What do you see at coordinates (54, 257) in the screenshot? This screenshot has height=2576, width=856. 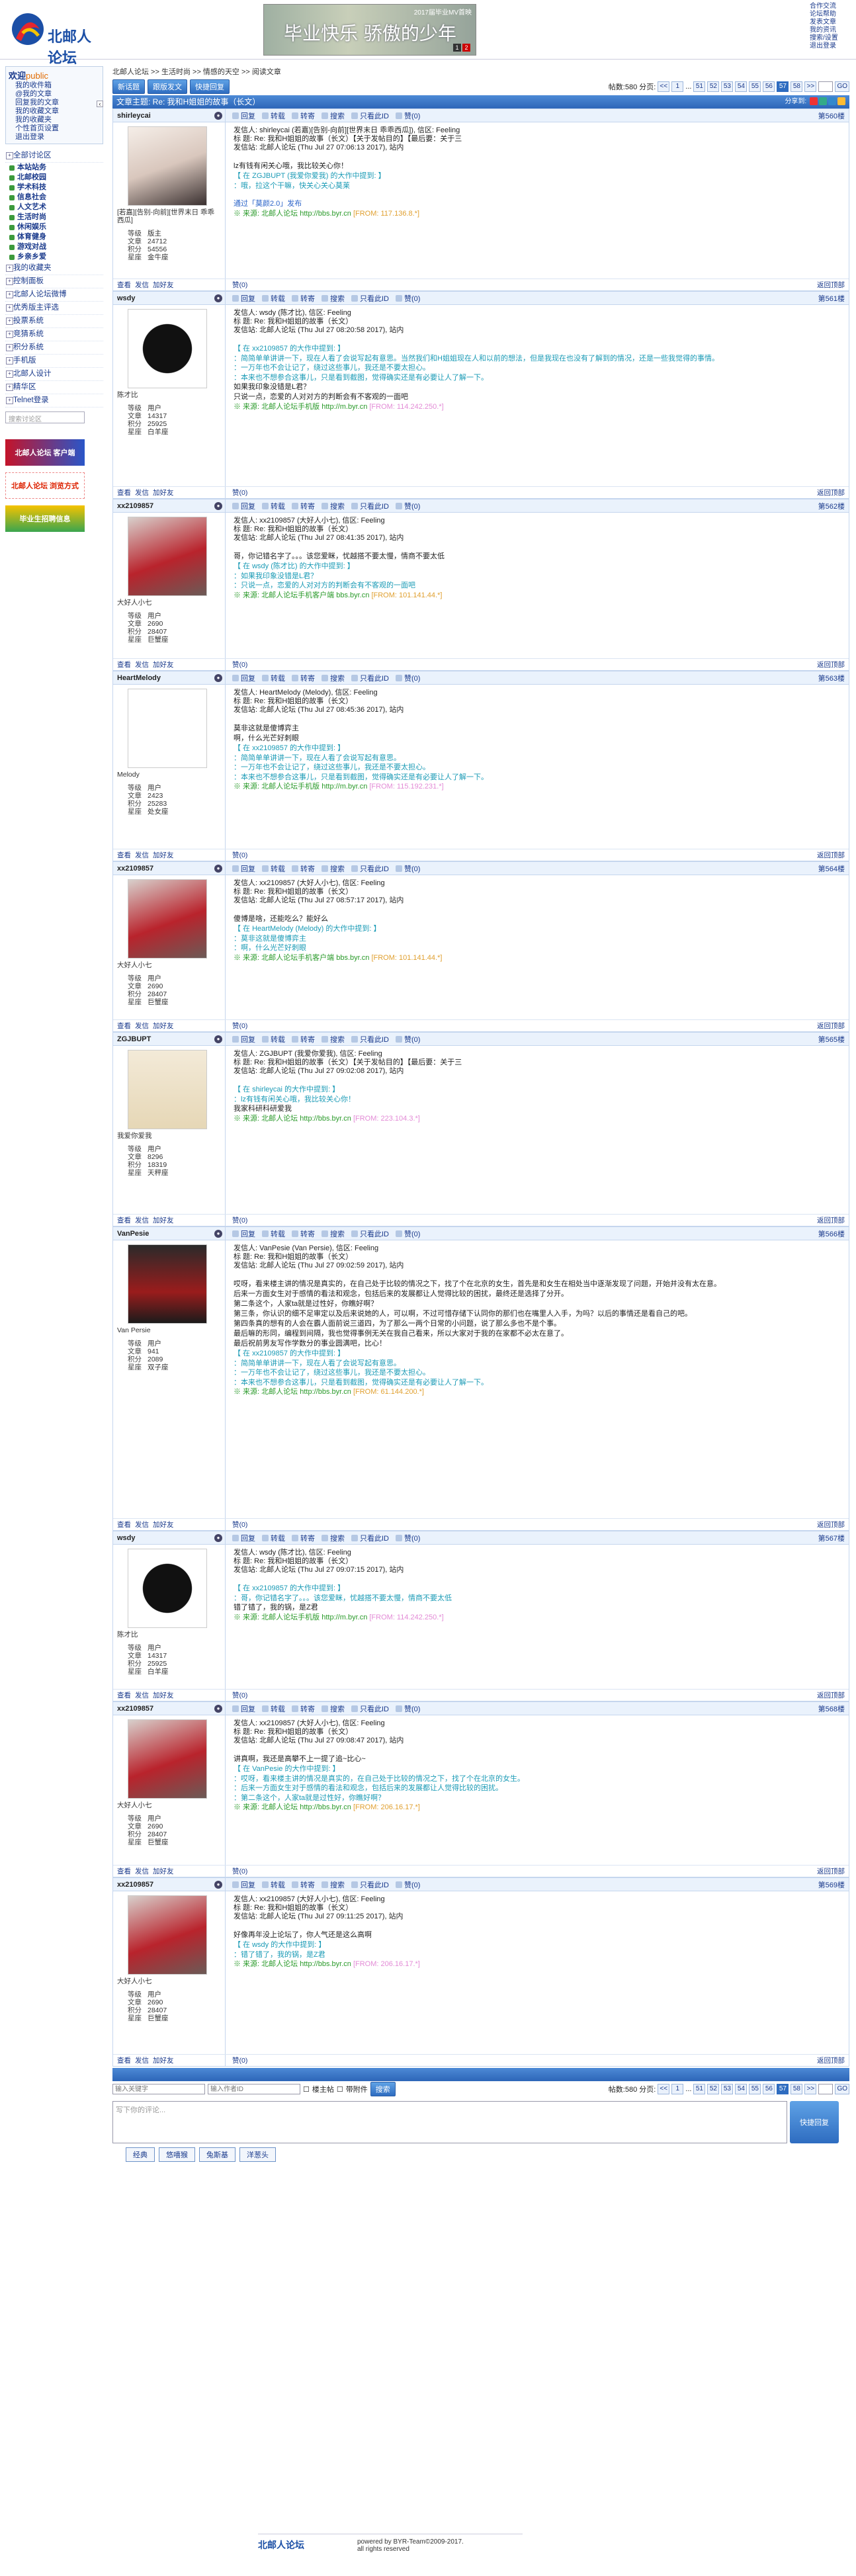 I see `nav-sub-9: 乡亲乡爱` at bounding box center [54, 257].